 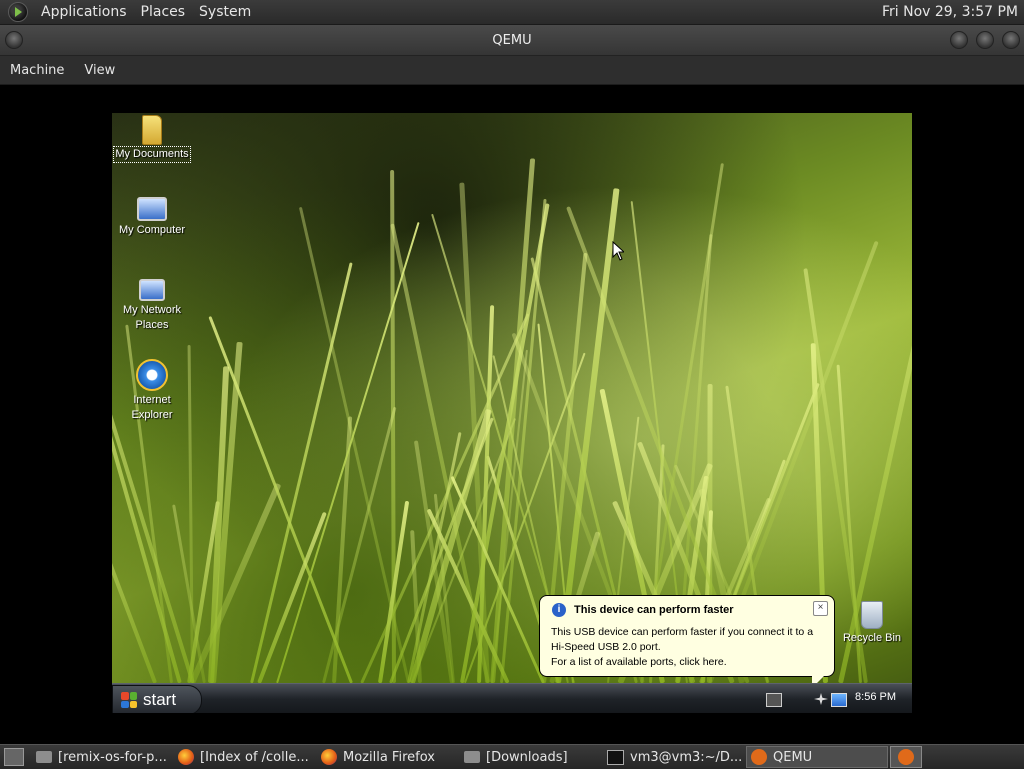 I want to click on balloon-line: Hi-Speed USB 2.0 port., so click(x=606, y=647).